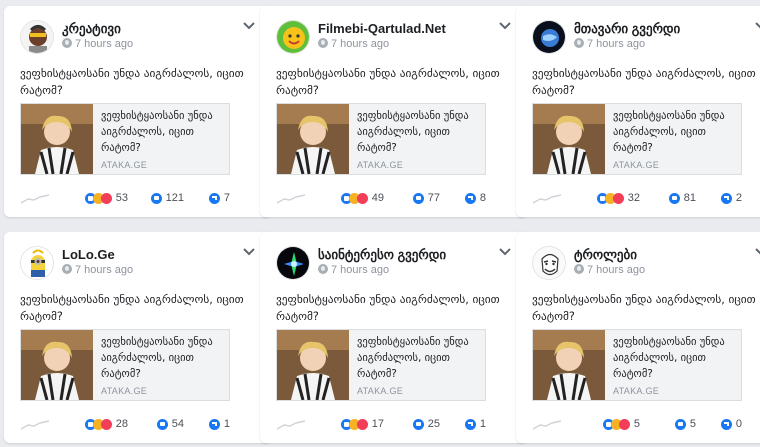 The image size is (760, 447). Describe the element at coordinates (106, 198) in the screenshot. I see `reactions-count: 53` at that location.